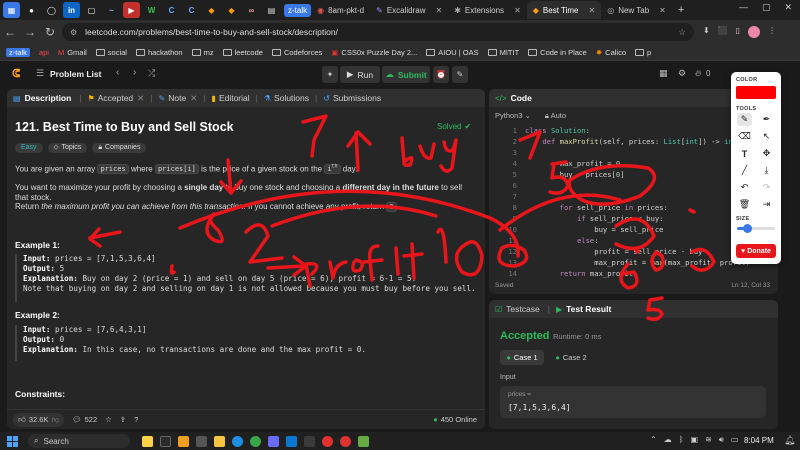 The height and width of the screenshot is (450, 800). Describe the element at coordinates (756, 251) in the screenshot. I see `donate-button: ♥ Donate` at that location.